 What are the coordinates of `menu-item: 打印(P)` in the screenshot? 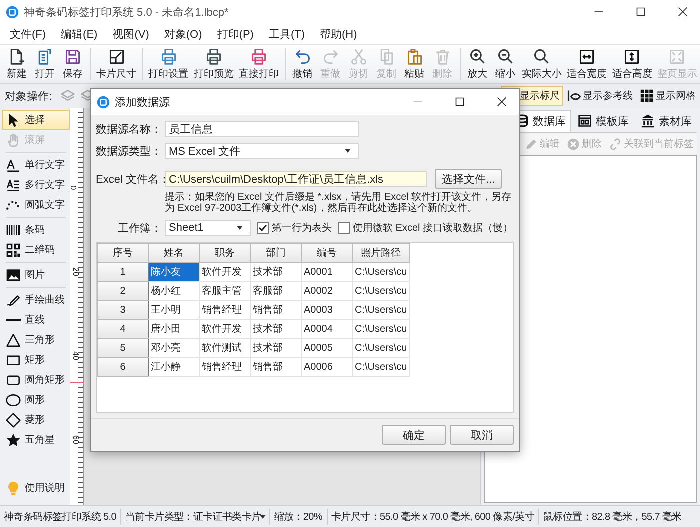 It's located at (235, 34).